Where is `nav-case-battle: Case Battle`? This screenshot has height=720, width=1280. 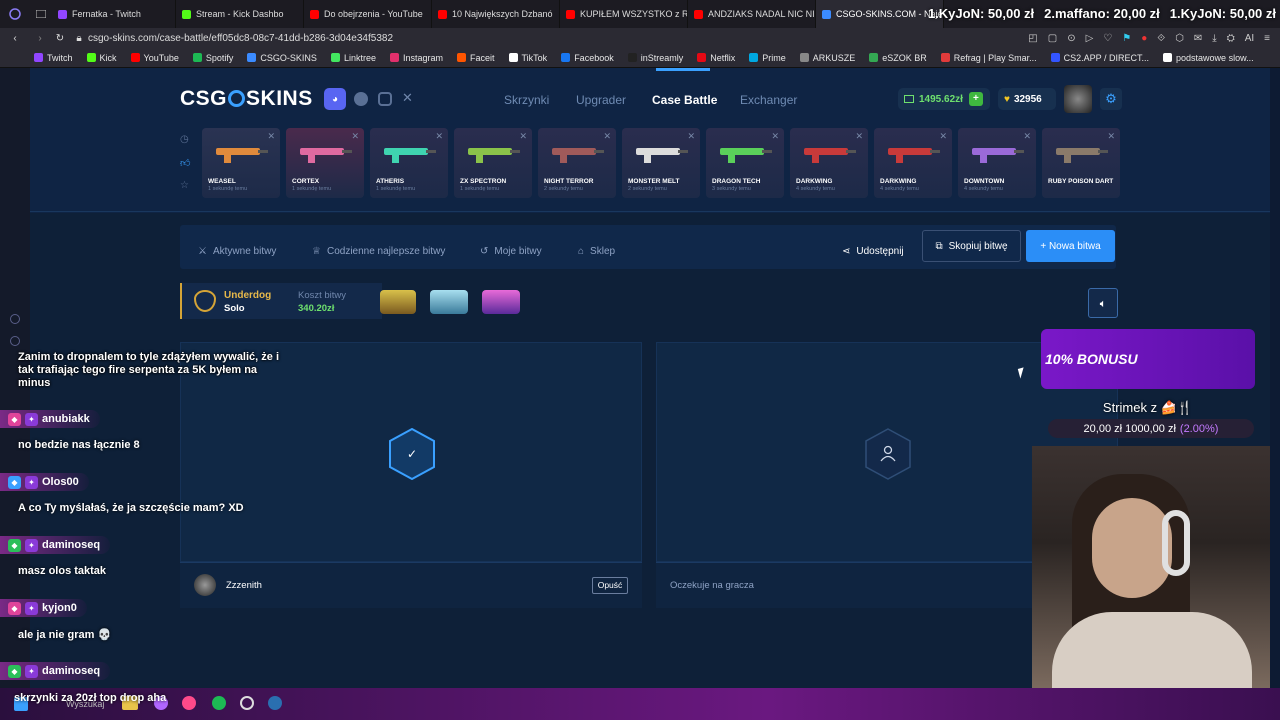 nav-case-battle: Case Battle is located at coordinates (684, 100).